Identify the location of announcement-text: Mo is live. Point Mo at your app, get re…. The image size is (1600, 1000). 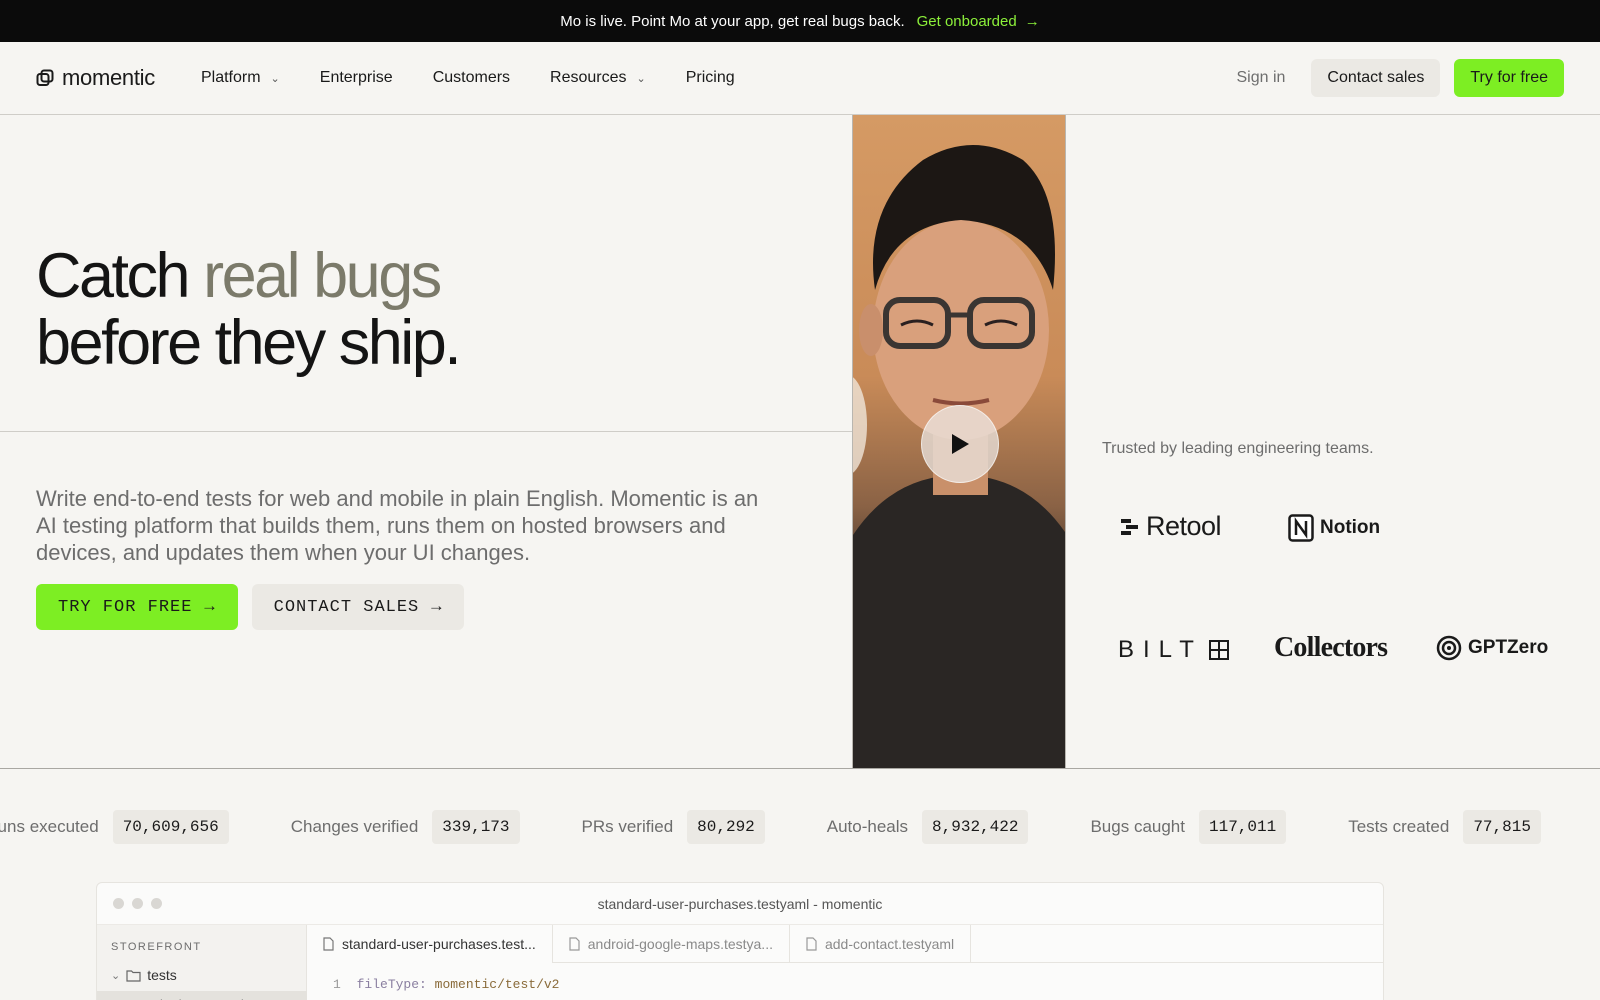
(732, 21).